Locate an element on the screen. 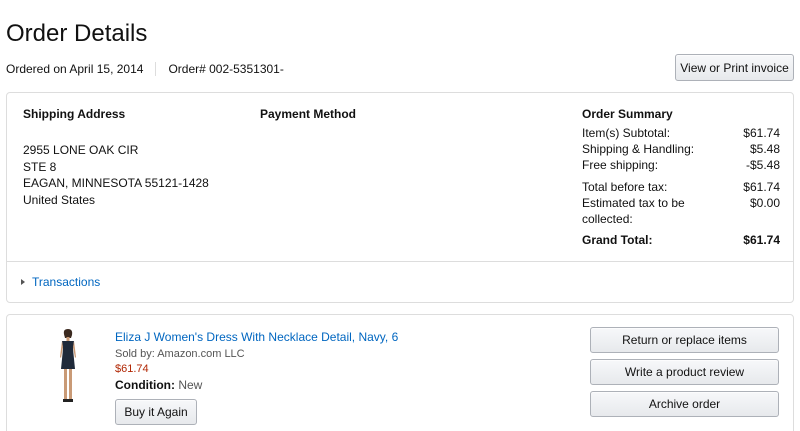 This screenshot has height=431, width=800. summary-label: Grand Total: is located at coordinates (617, 240).